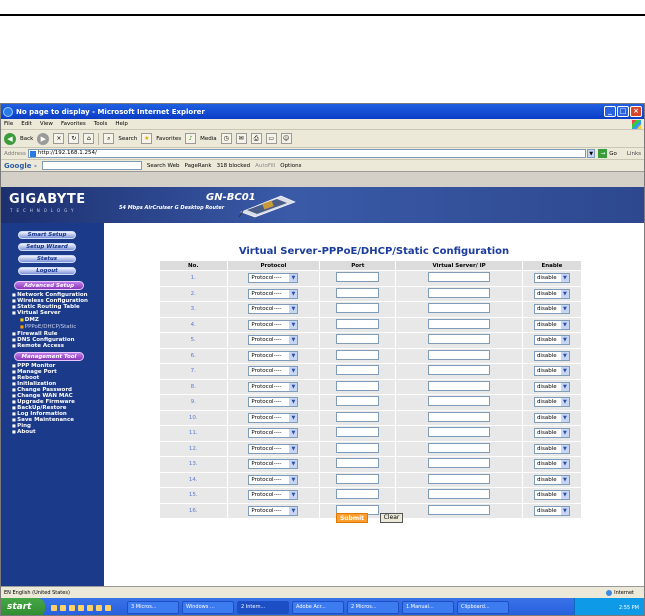  What do you see at coordinates (121, 124) in the screenshot?
I see `menu-help: Help` at bounding box center [121, 124].